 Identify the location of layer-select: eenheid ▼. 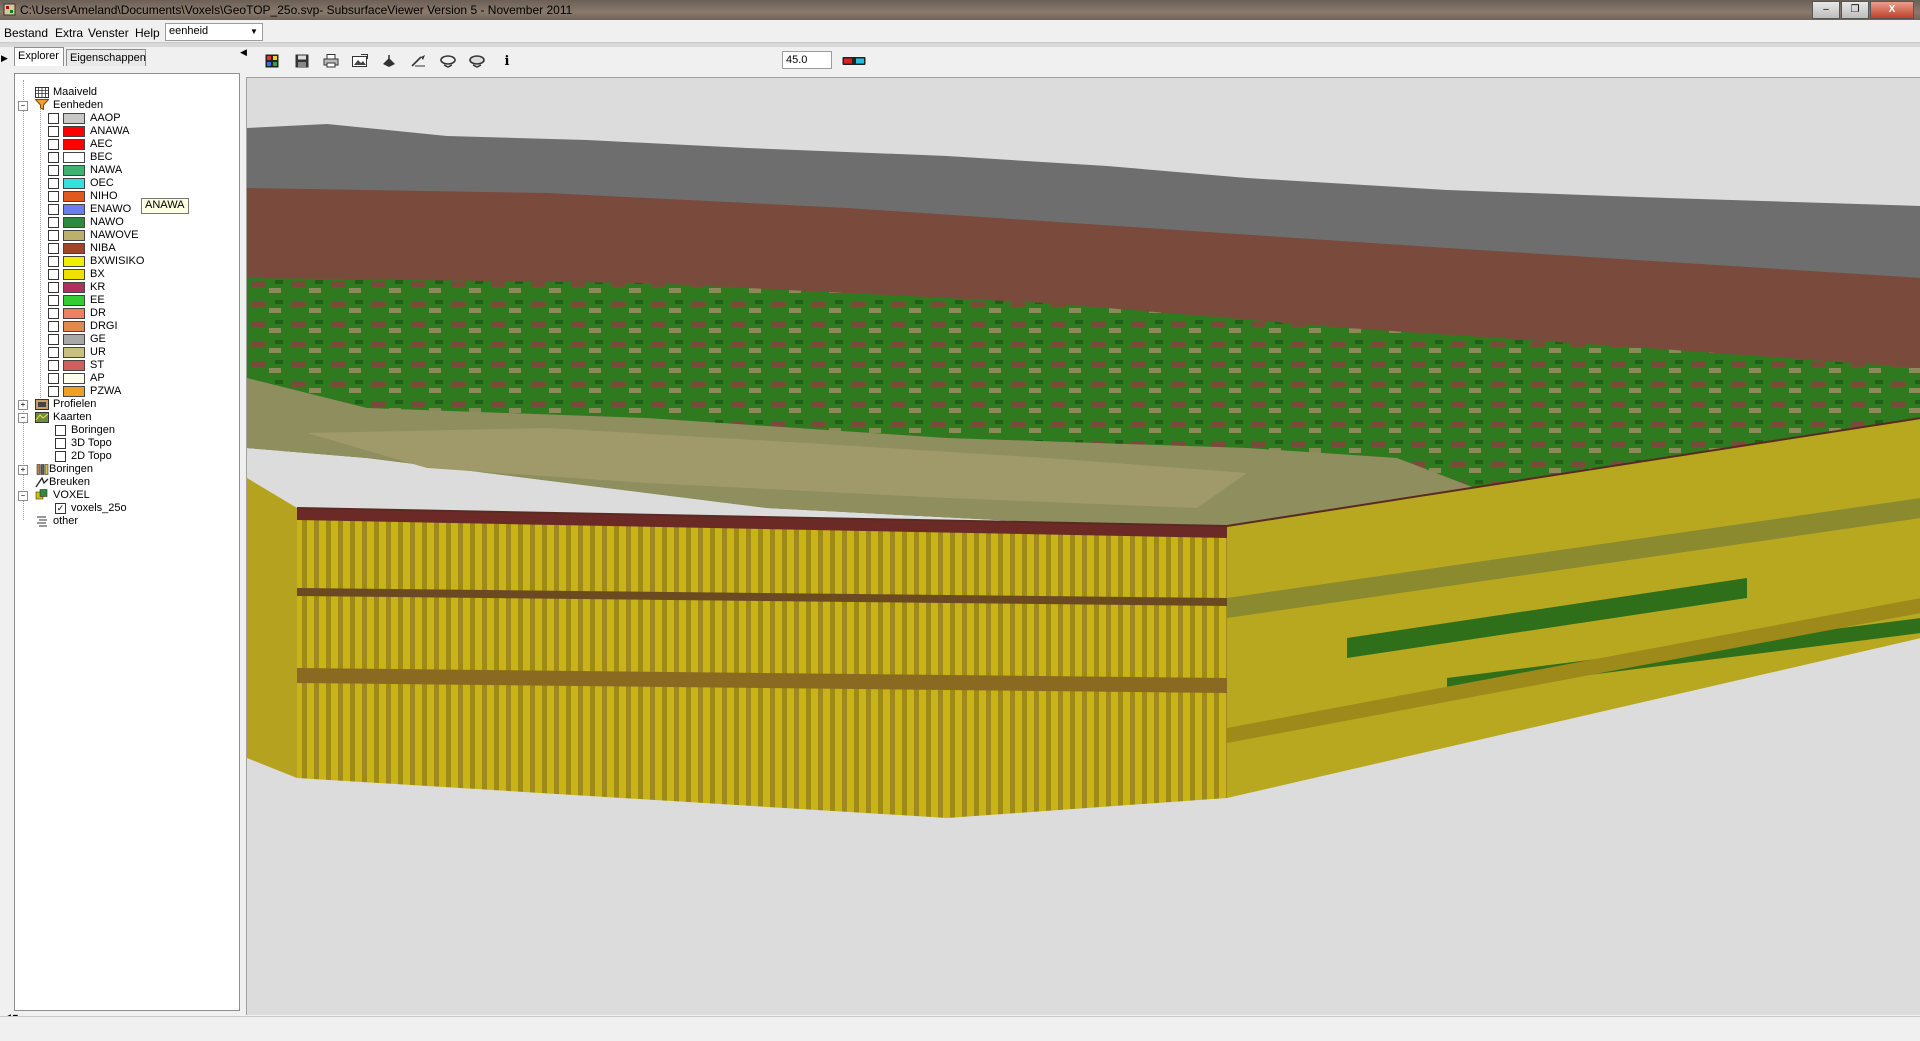
(214, 32).